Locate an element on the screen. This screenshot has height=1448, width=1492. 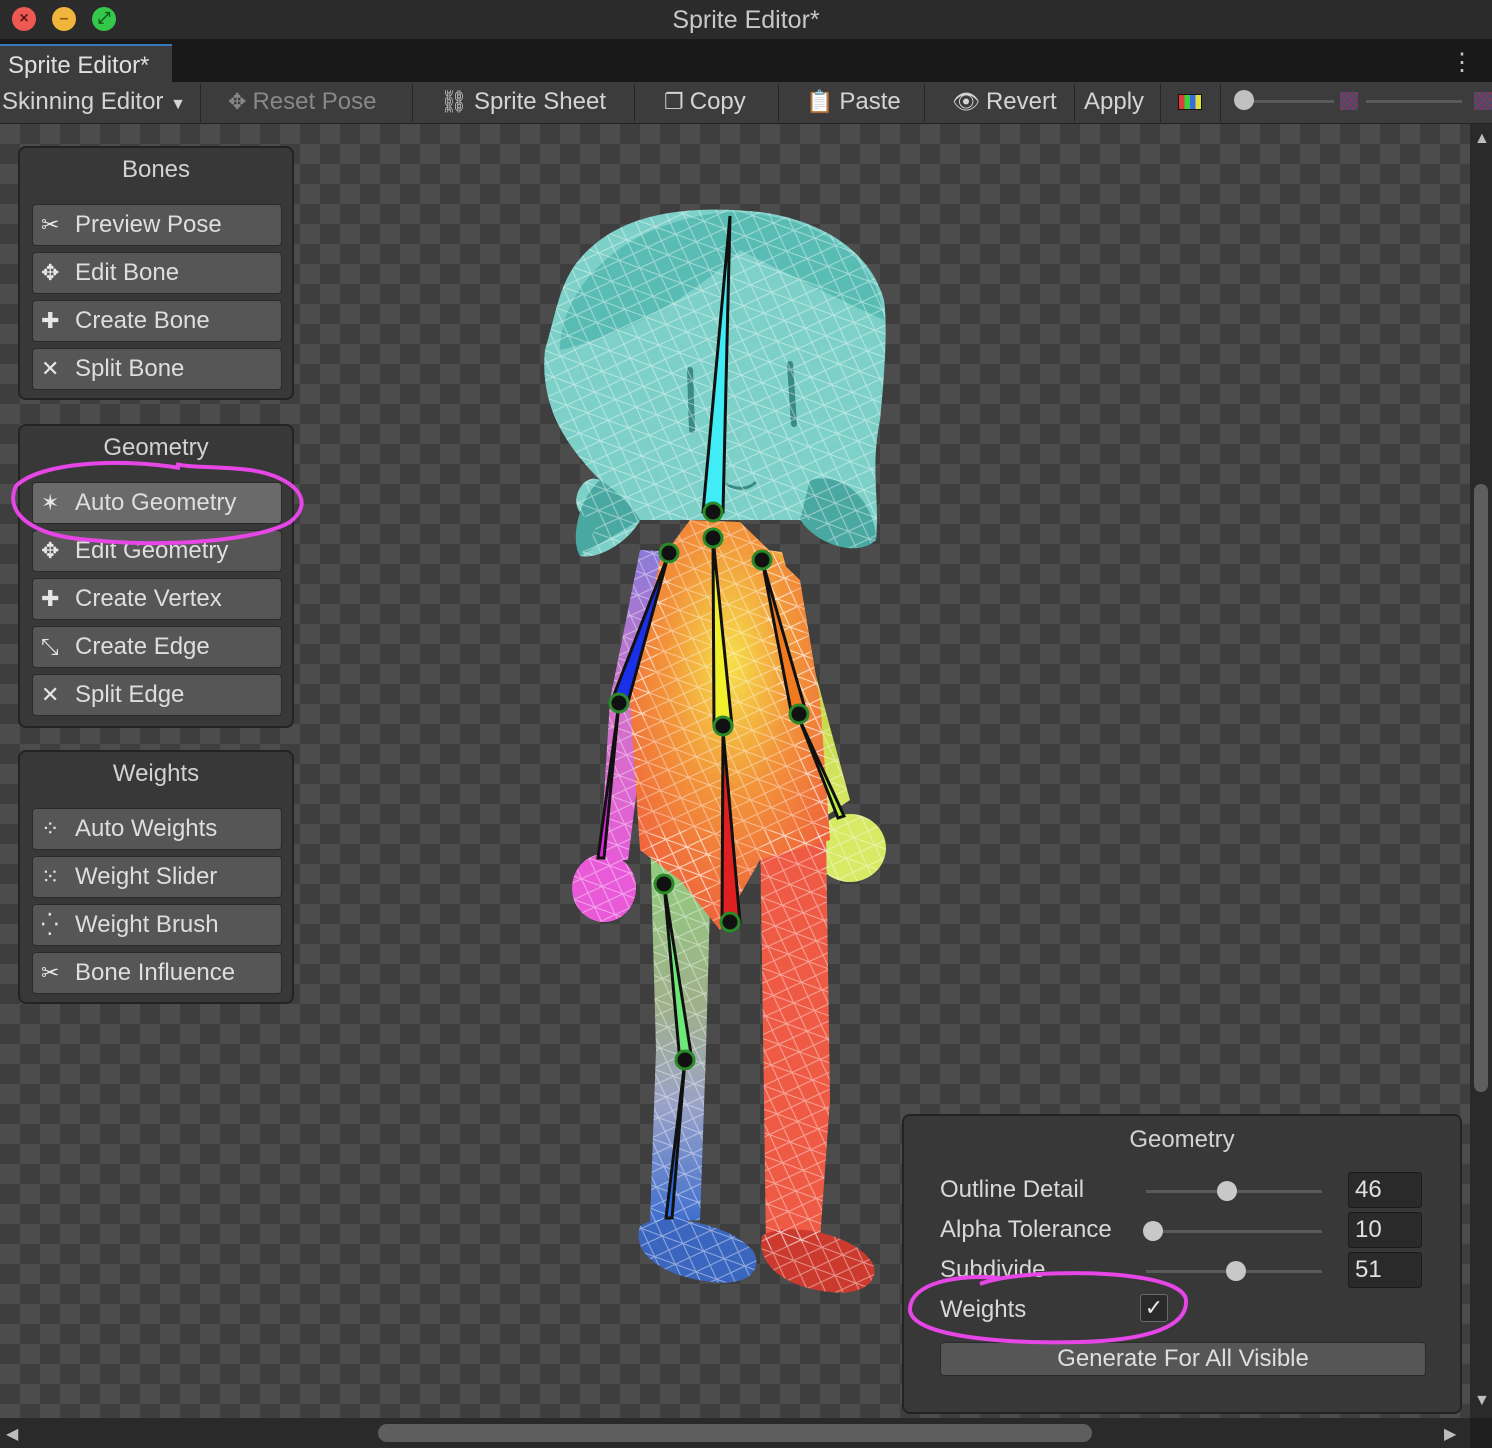
split-bone-label: Split Bone is located at coordinates (130, 368).